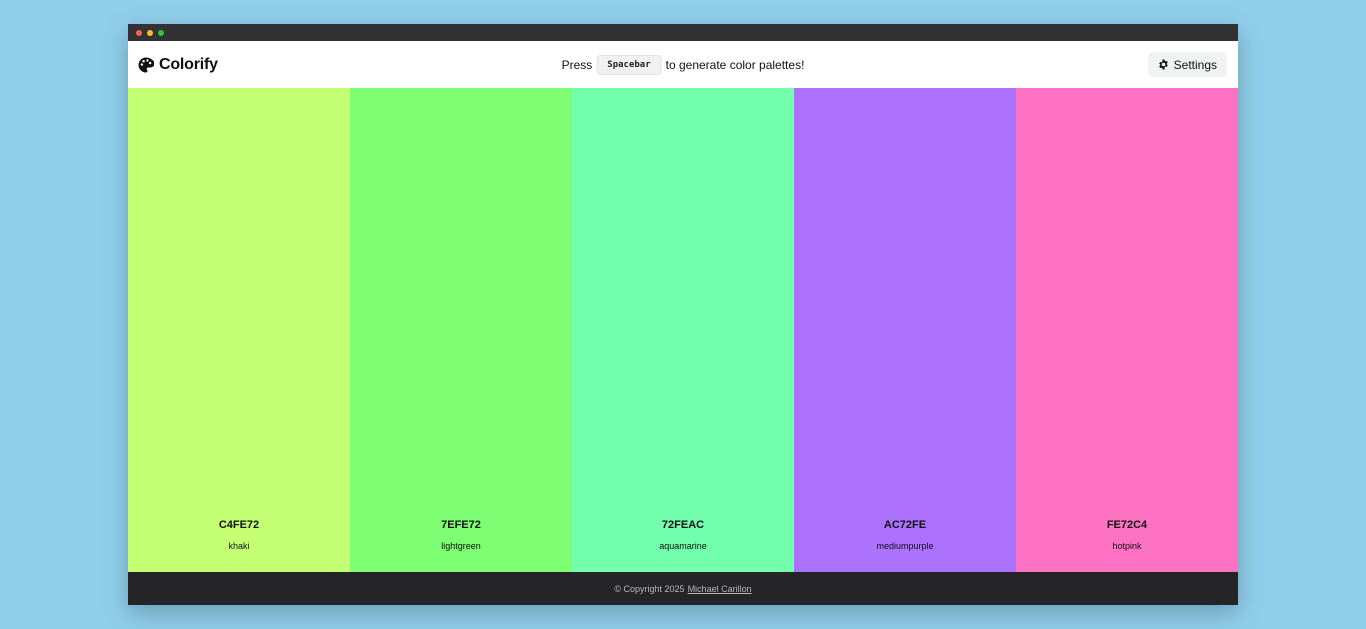 The width and height of the screenshot is (1366, 629). What do you see at coordinates (577, 64) in the screenshot?
I see `hint-text-before: Press` at bounding box center [577, 64].